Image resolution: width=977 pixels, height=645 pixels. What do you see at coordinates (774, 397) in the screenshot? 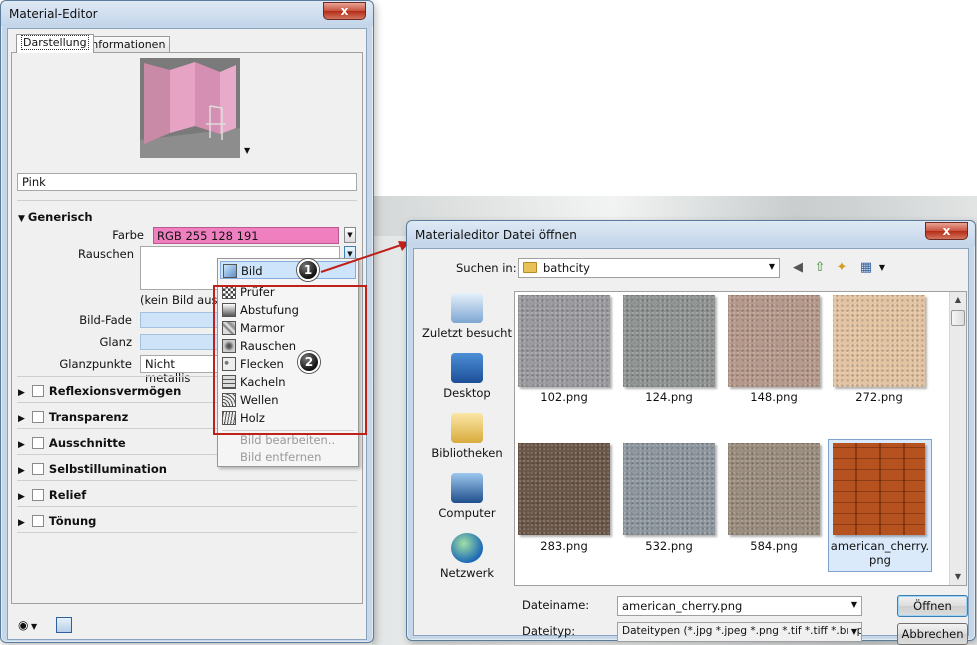
I see `file-name-label: 148.png` at bounding box center [774, 397].